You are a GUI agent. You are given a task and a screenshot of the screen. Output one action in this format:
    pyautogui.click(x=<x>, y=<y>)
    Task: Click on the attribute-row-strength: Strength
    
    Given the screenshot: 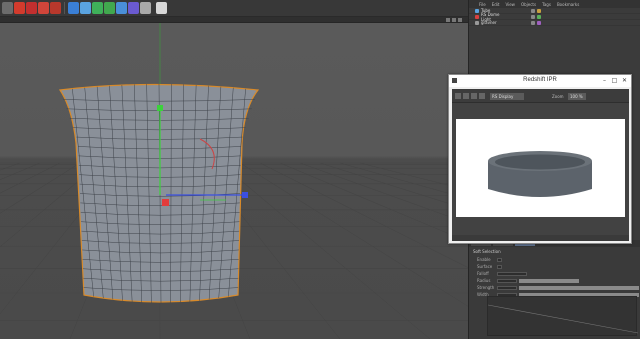 What is the action you would take?
    pyautogui.click(x=554, y=287)
    